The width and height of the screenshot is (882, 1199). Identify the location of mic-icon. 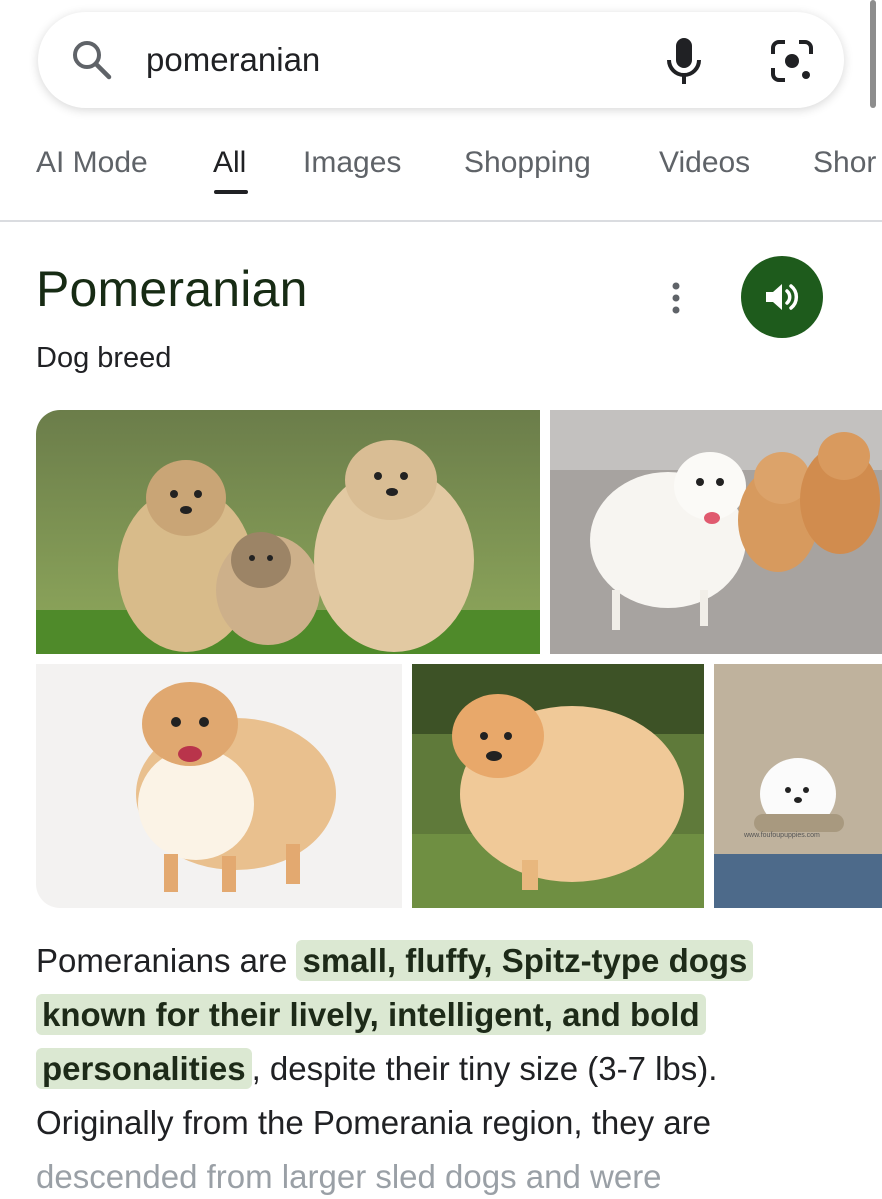
(684, 61).